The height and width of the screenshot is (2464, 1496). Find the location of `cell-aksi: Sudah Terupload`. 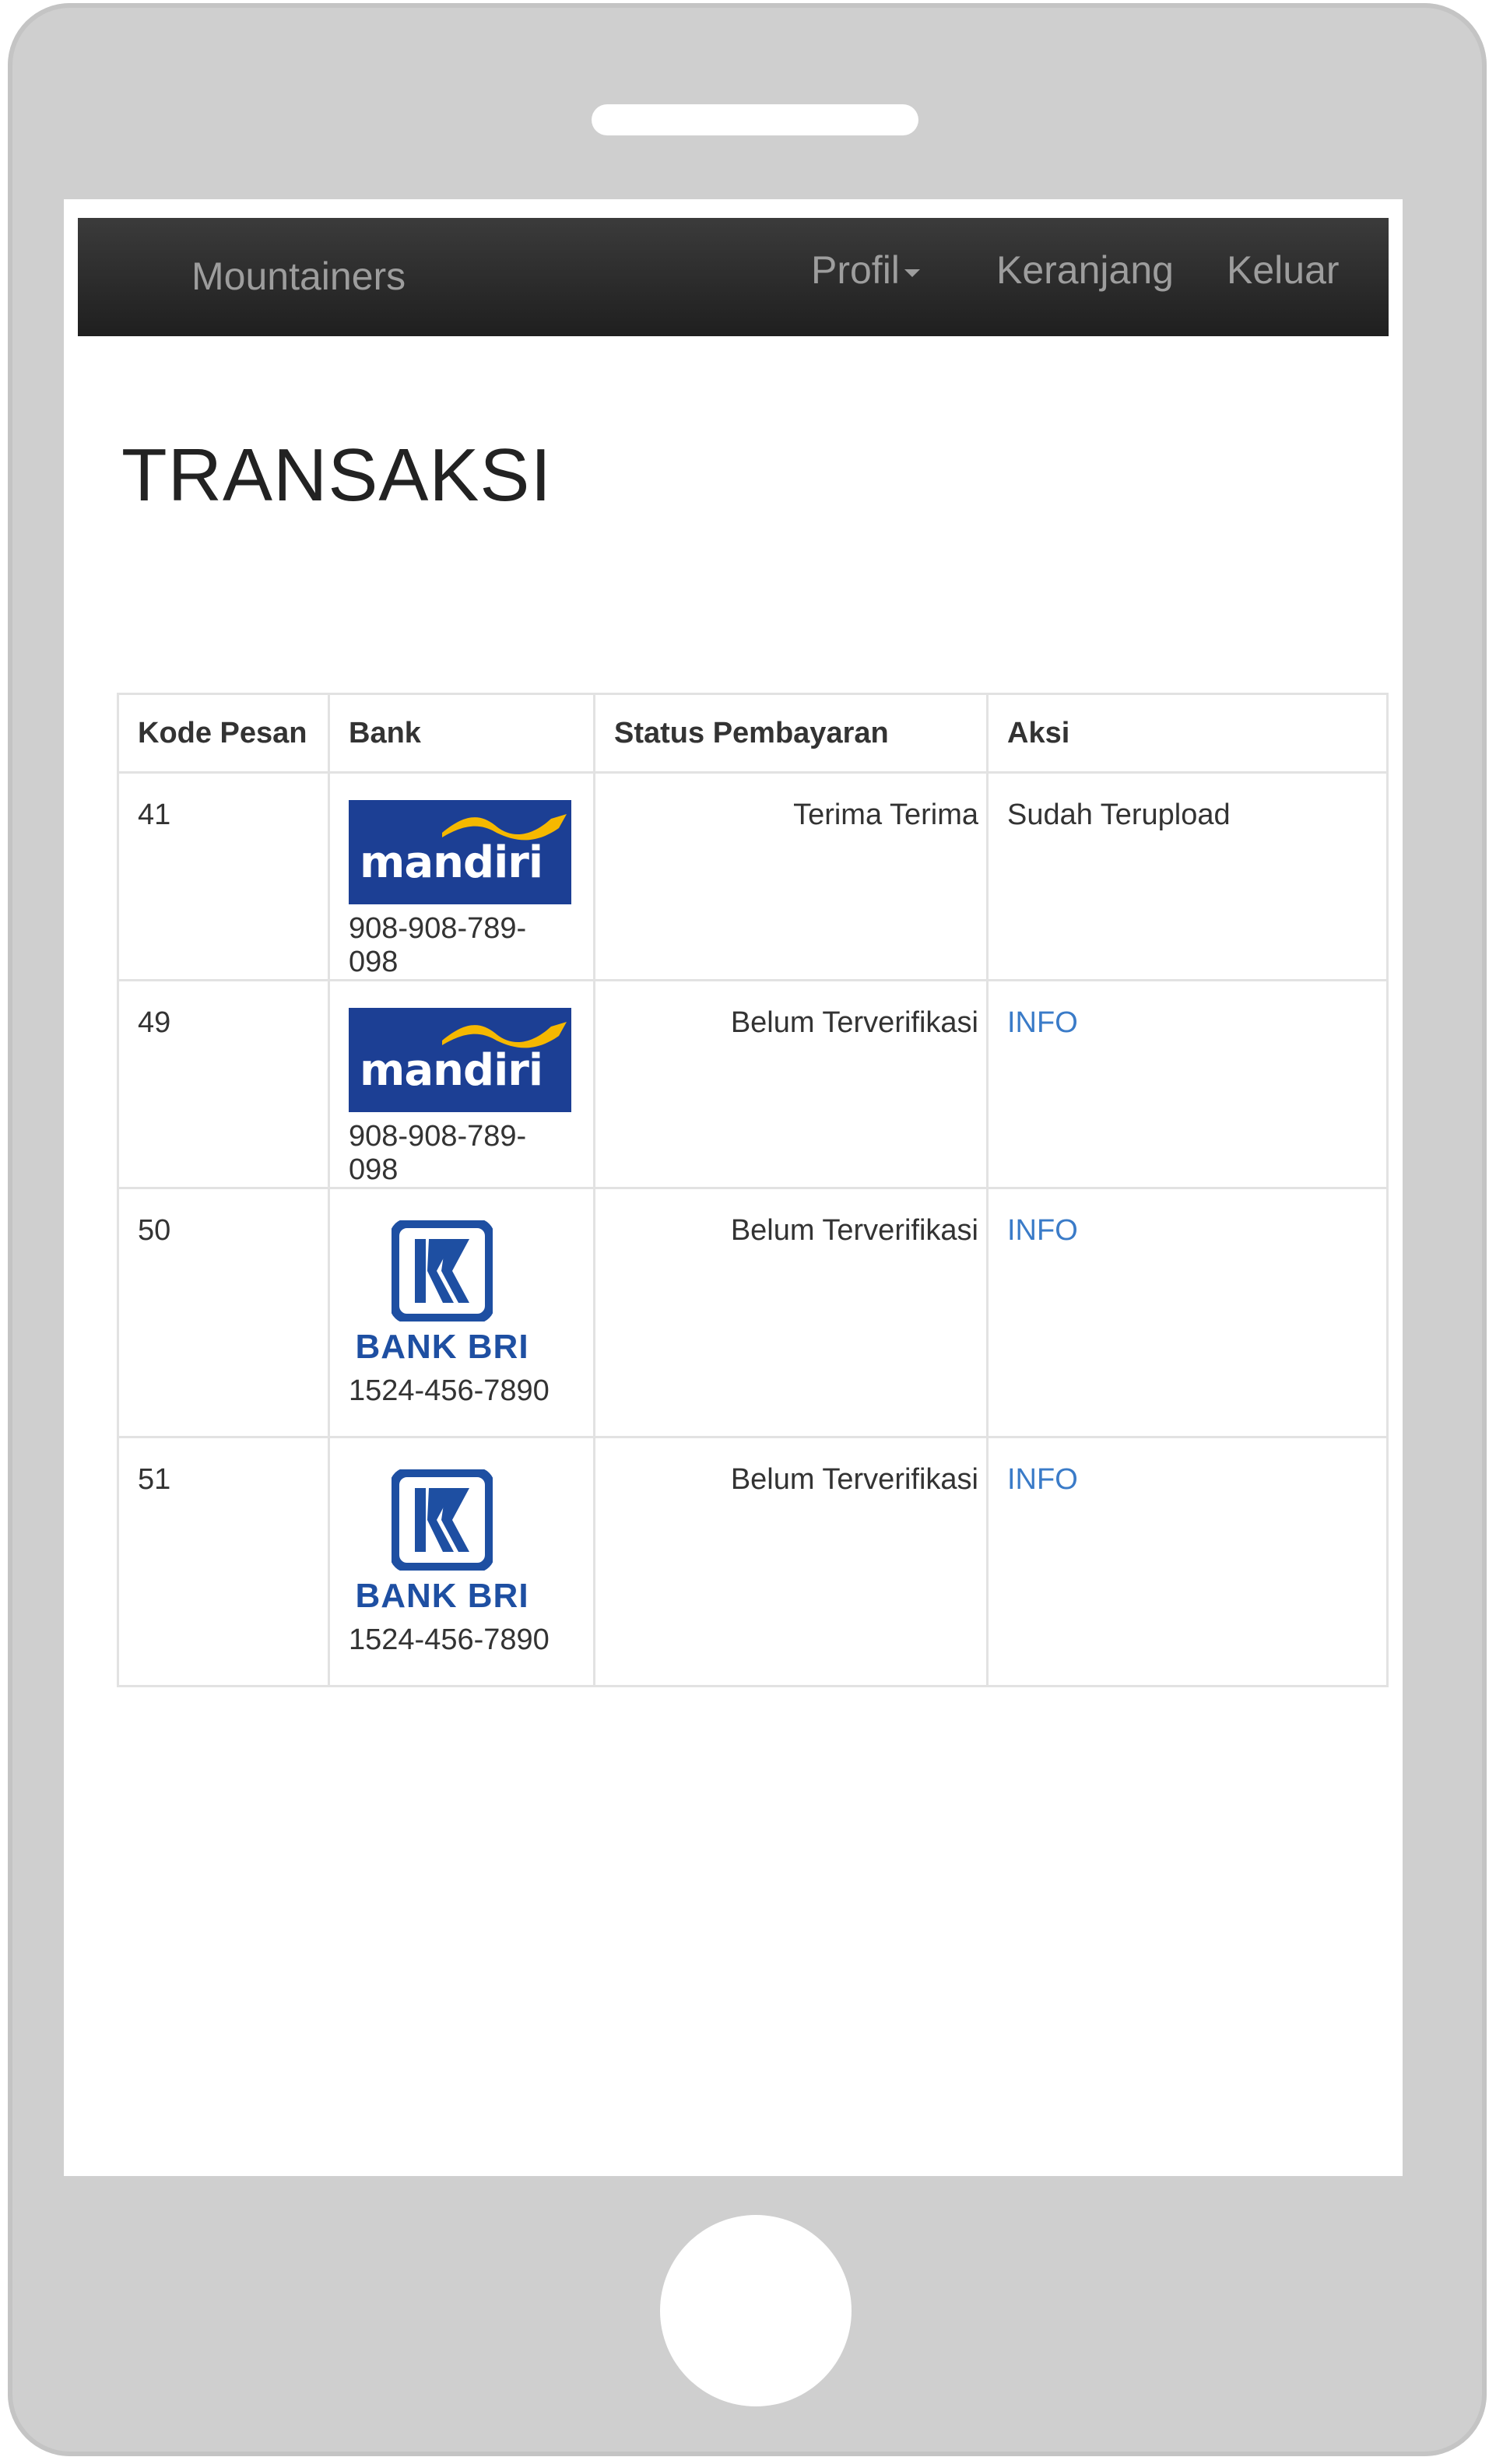

cell-aksi: Sudah Terupload is located at coordinates (1187, 876).